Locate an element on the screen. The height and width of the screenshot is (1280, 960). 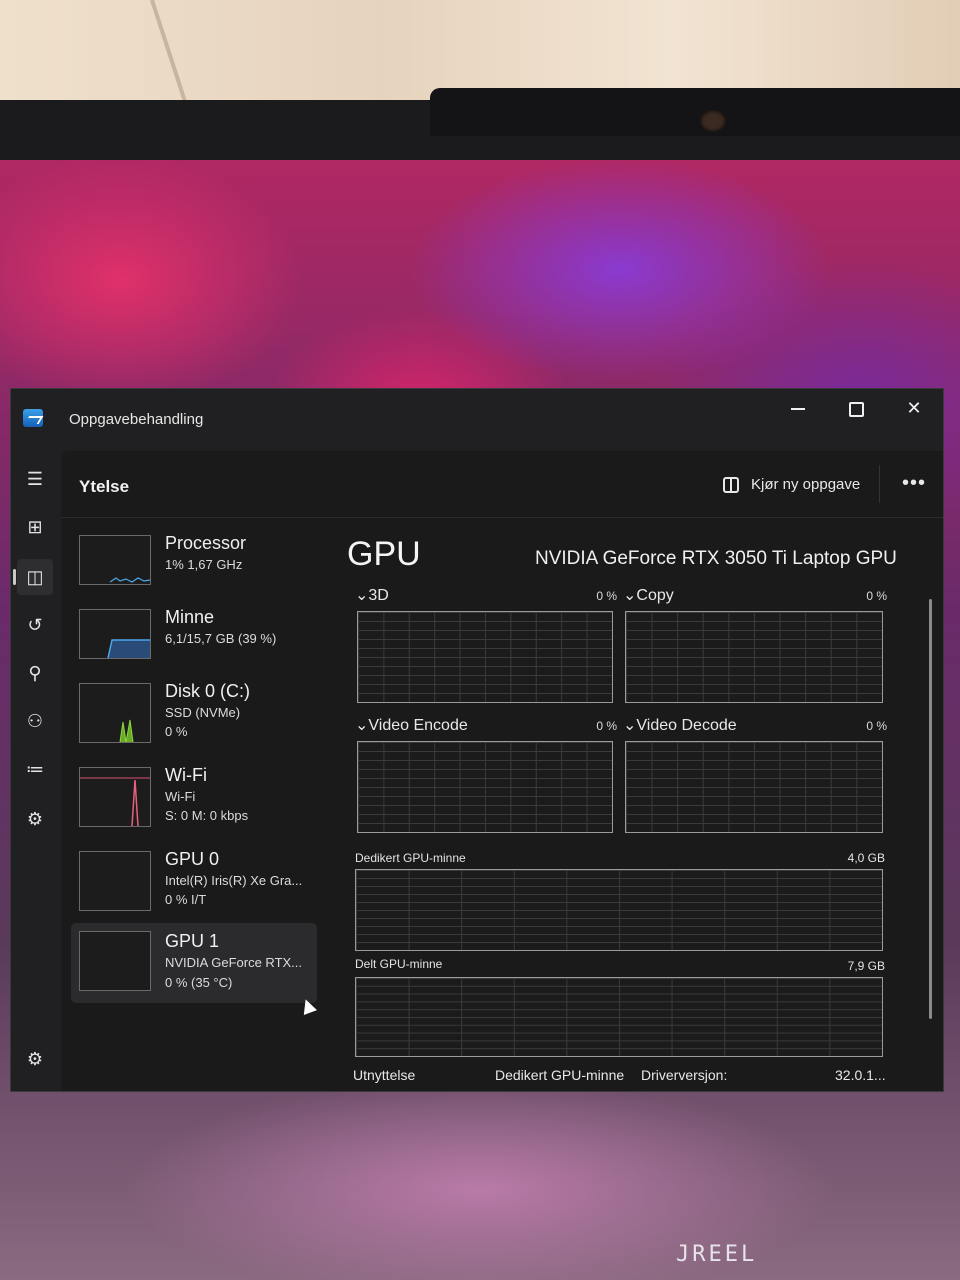
close-icon: ✕ is located at coordinates (914, 408).